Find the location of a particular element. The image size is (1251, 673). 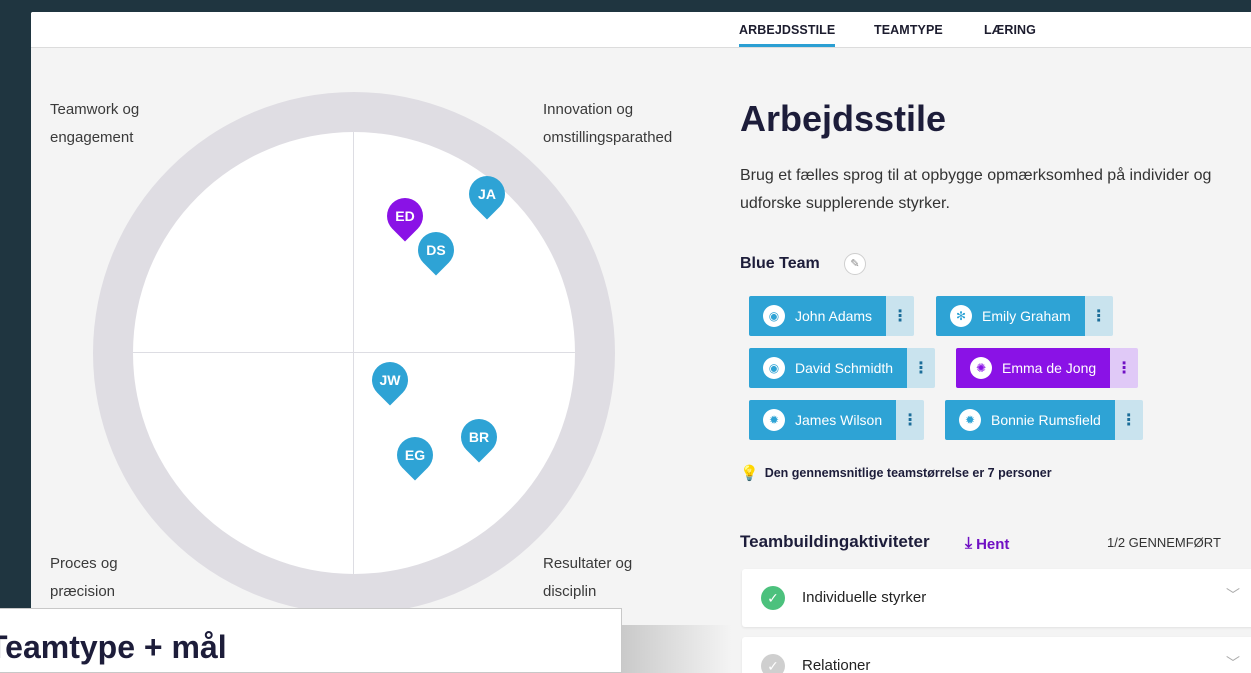

member-pin-jw: JW is located at coordinates (390, 380).